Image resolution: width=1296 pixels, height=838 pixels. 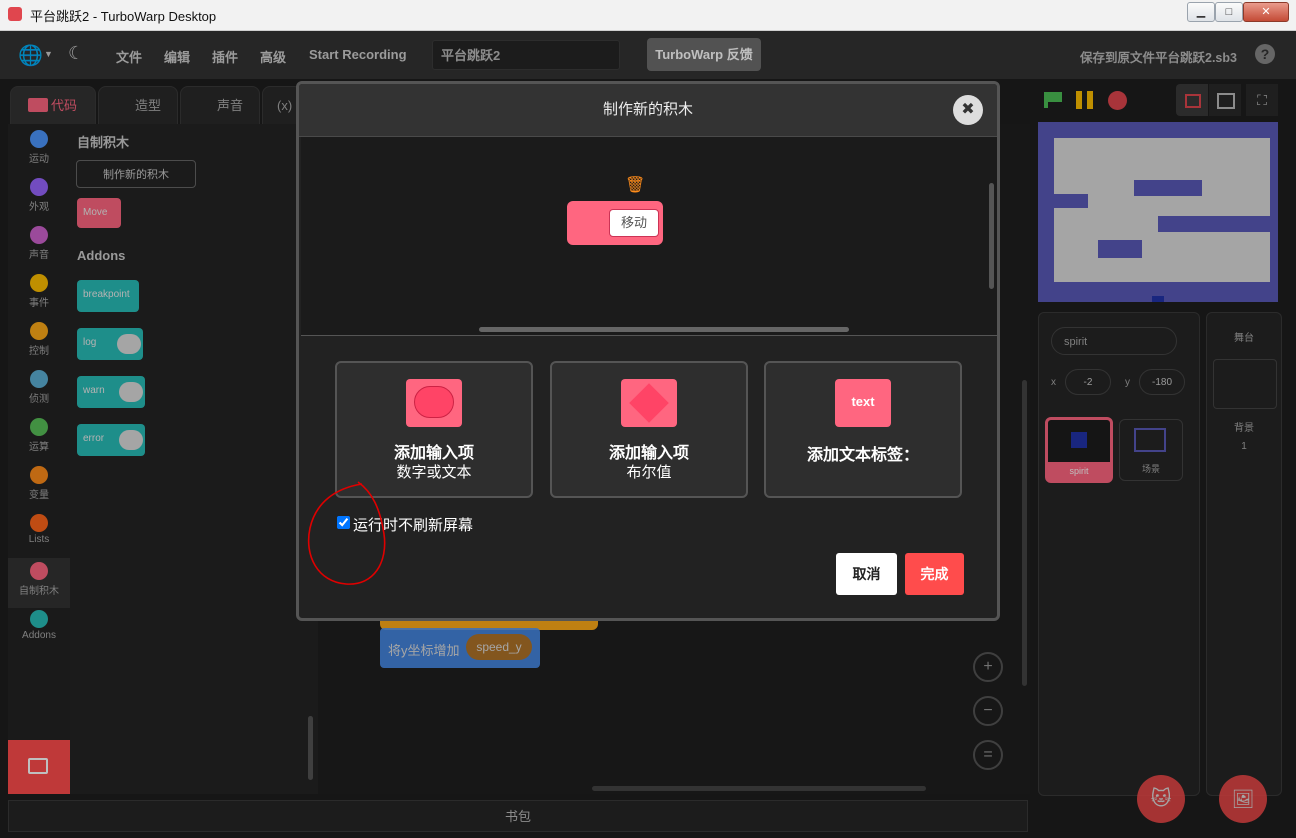 What do you see at coordinates (123, 16) in the screenshot?
I see `window-title: 平台跳跃2 - TurboWarp Desktop` at bounding box center [123, 16].